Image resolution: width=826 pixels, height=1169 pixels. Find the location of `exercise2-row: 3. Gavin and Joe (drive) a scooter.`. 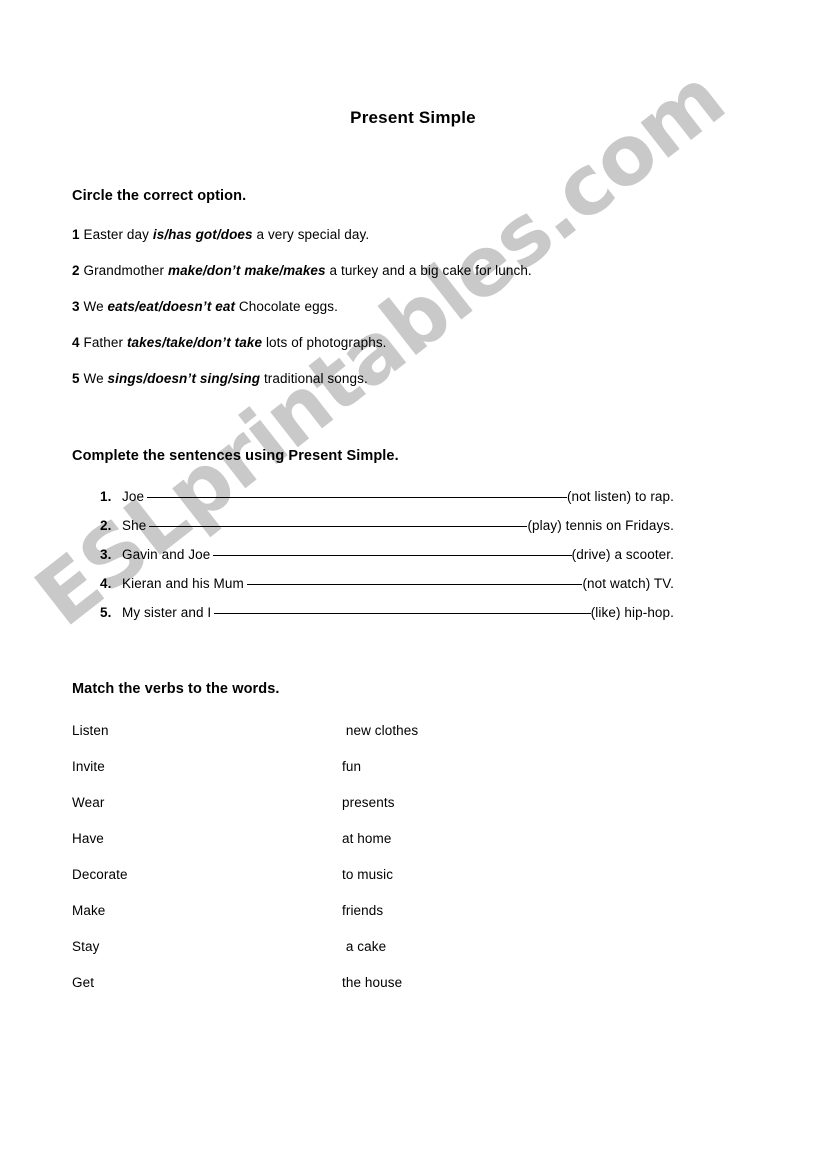

exercise2-row: 3. Gavin and Joe (drive) a scooter. is located at coordinates (387, 554).